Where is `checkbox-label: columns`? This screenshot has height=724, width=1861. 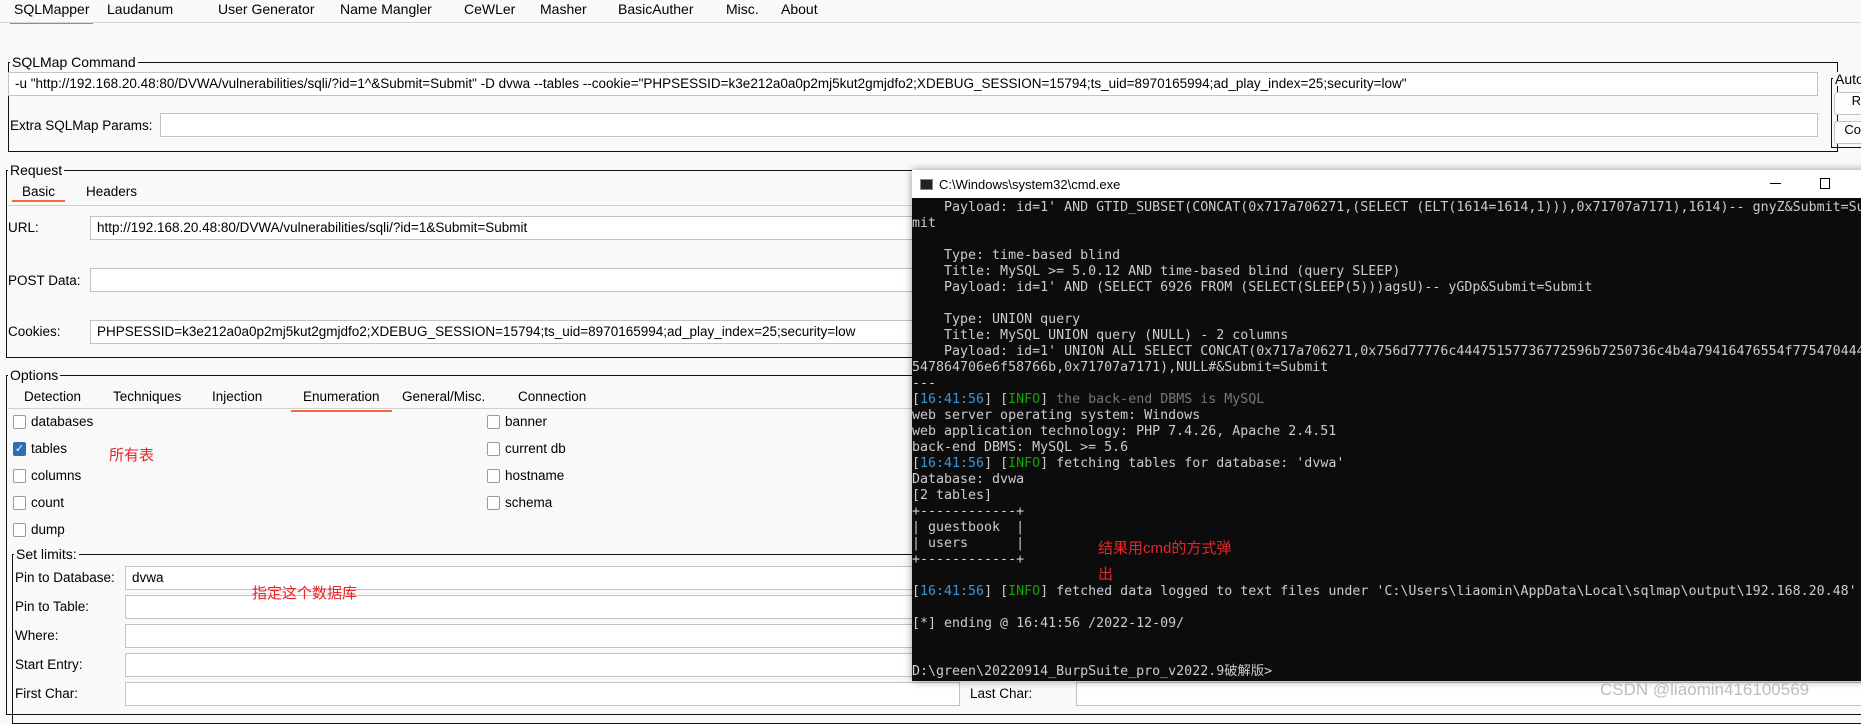
checkbox-label: columns is located at coordinates (56, 475).